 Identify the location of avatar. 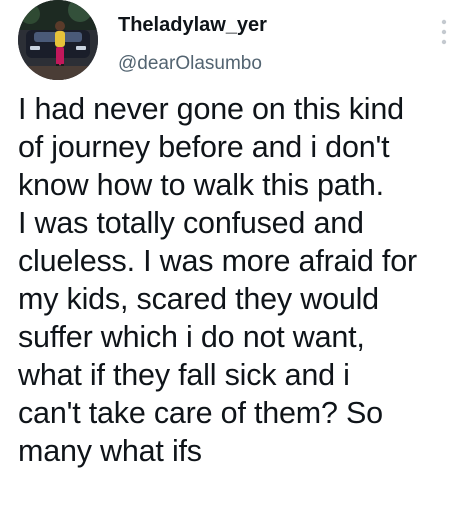
(58, 40).